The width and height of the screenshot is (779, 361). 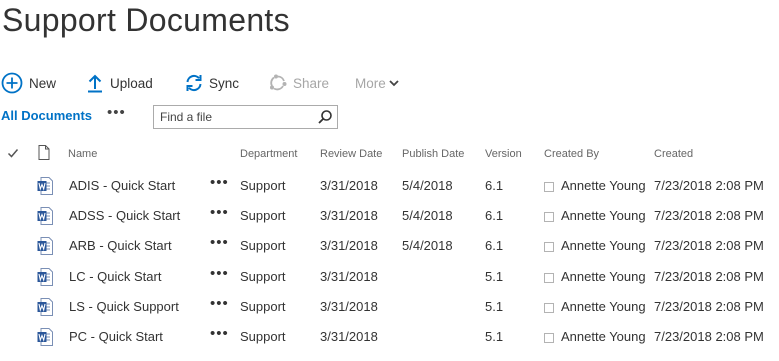 I want to click on column-header-name: Name, so click(x=82, y=154).